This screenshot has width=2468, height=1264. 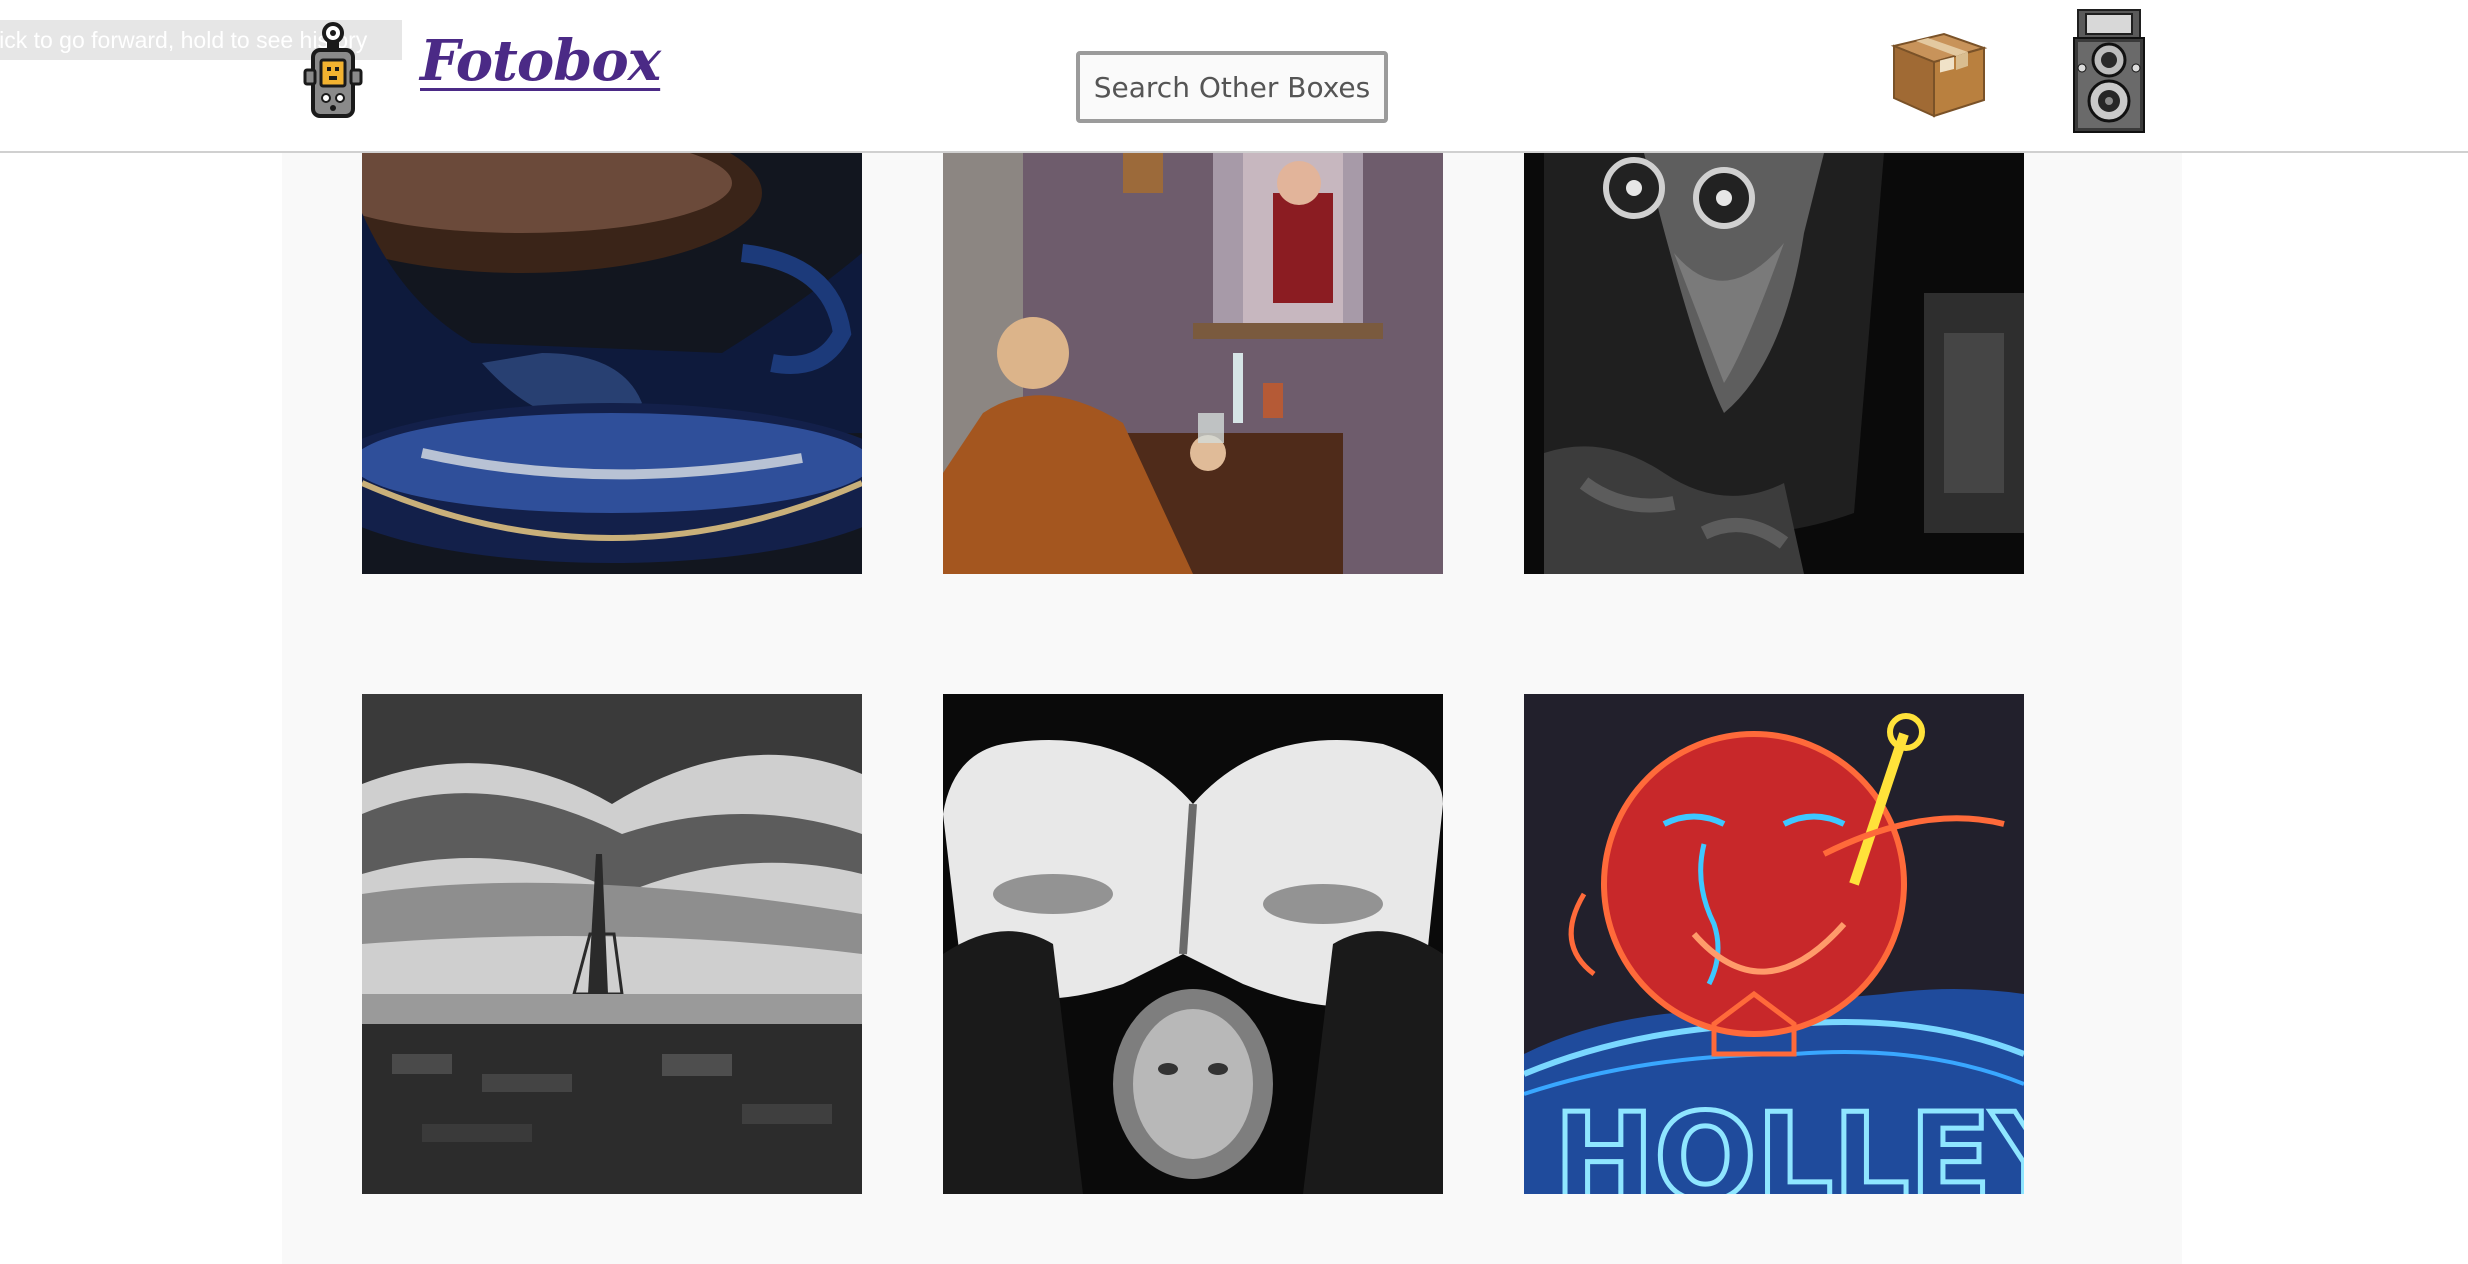 What do you see at coordinates (1774, 944) in the screenshot?
I see `photo-neon-sign: HOLLEY` at bounding box center [1774, 944].